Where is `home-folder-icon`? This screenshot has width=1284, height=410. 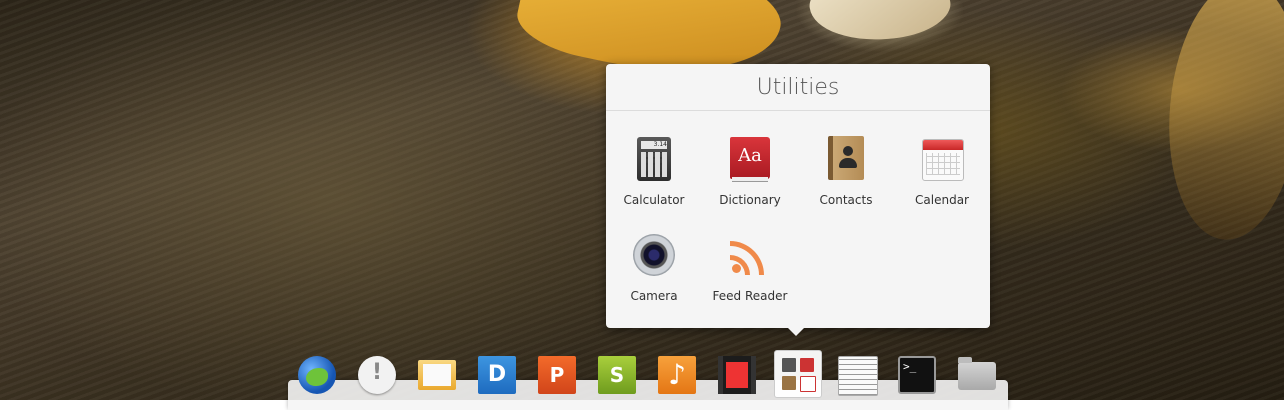
home-folder-icon is located at coordinates (977, 373).